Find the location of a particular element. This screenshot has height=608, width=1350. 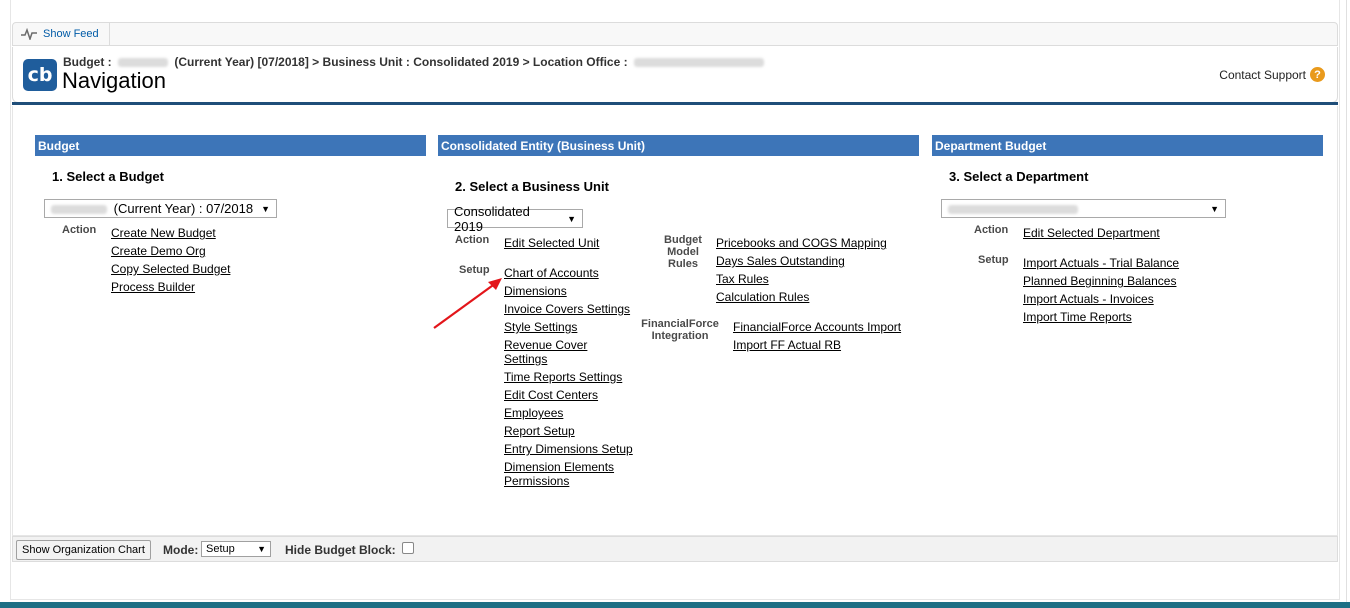

bu-action-label: Action is located at coordinates (472, 240).